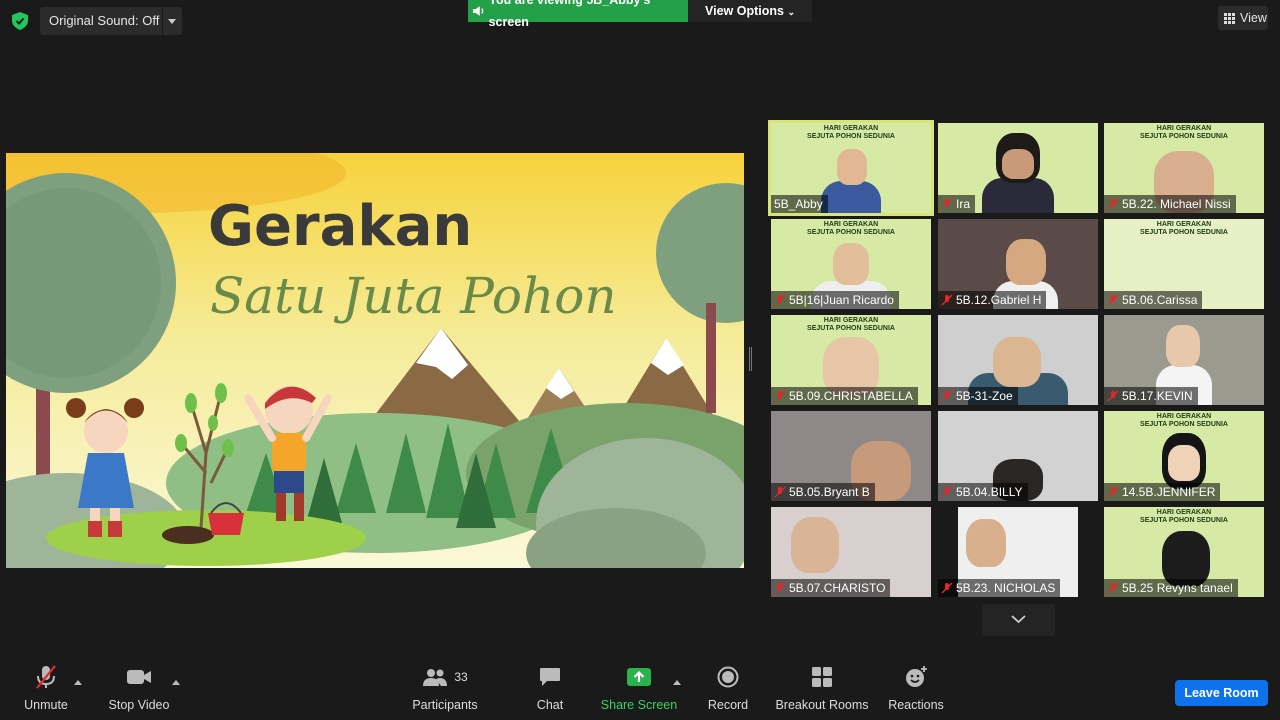  What do you see at coordinates (445, 705) in the screenshot?
I see `participants-label: Participants` at bounding box center [445, 705].